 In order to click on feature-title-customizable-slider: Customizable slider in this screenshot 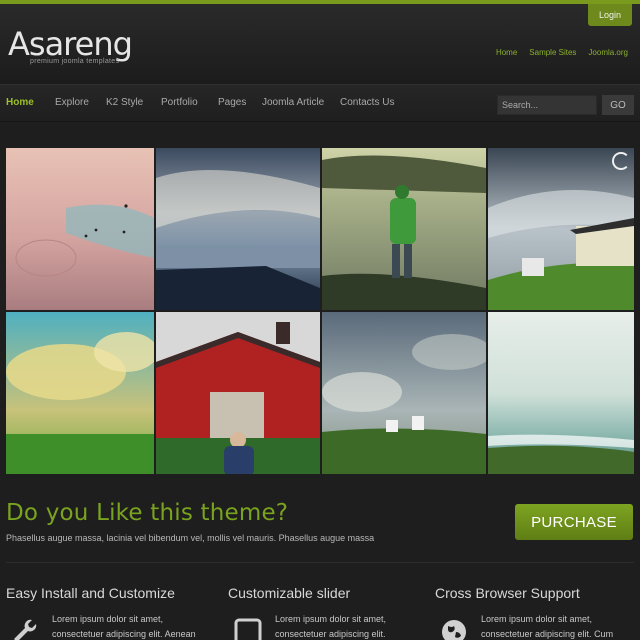, I will do `click(289, 593)`.